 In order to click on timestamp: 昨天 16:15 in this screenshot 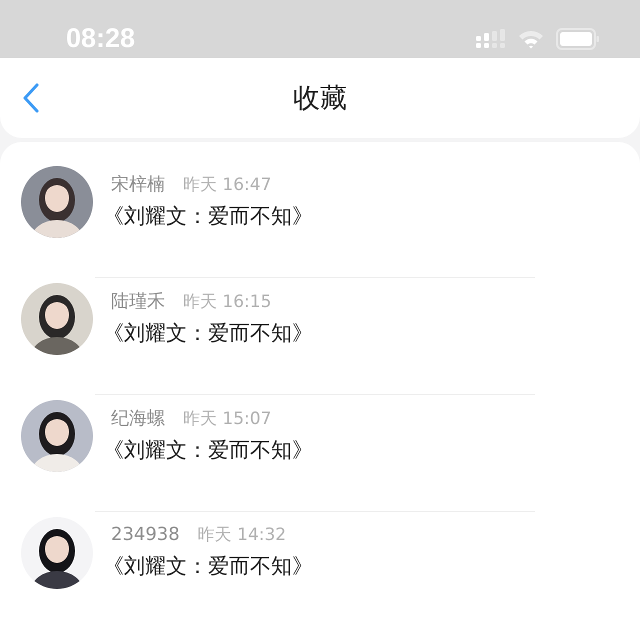, I will do `click(227, 302)`.